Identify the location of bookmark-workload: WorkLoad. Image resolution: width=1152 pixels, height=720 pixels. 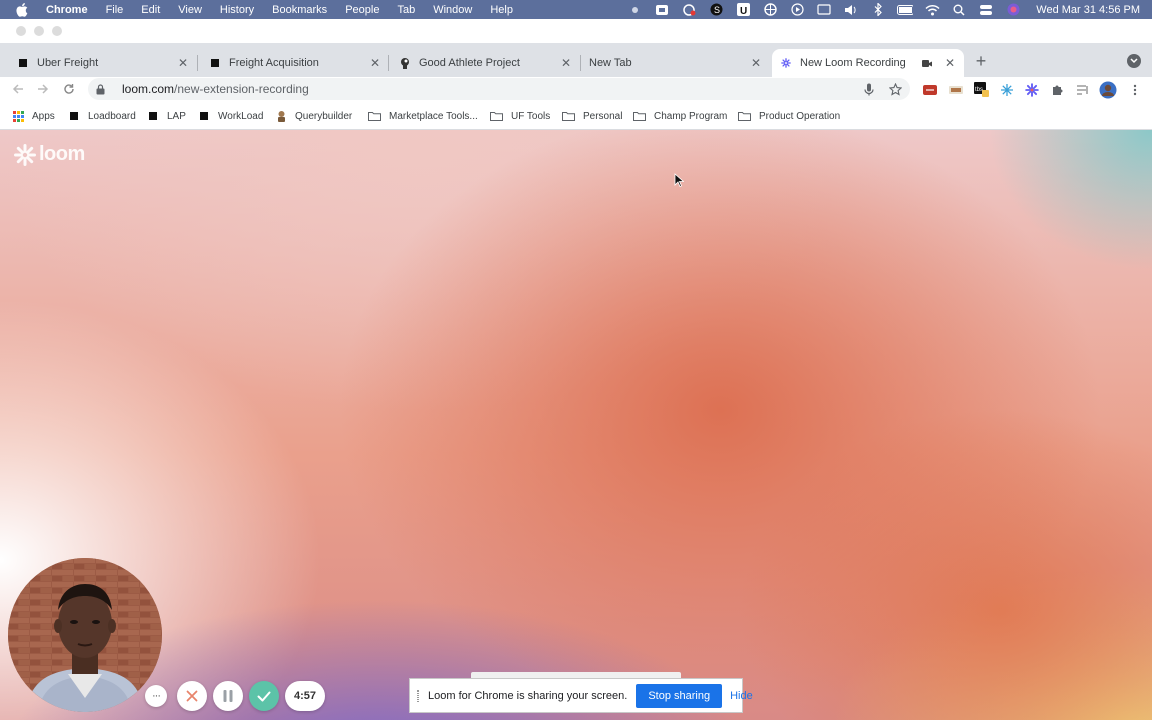
(230, 116).